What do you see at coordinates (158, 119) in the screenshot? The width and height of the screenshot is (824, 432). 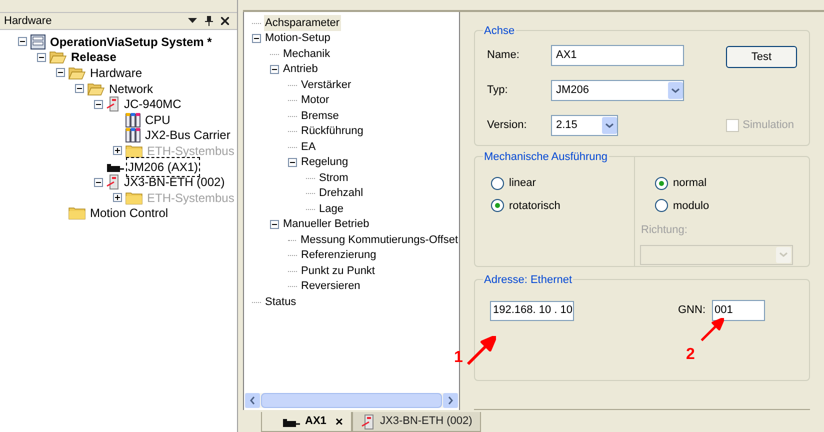 I see `tree-item: CPU` at bounding box center [158, 119].